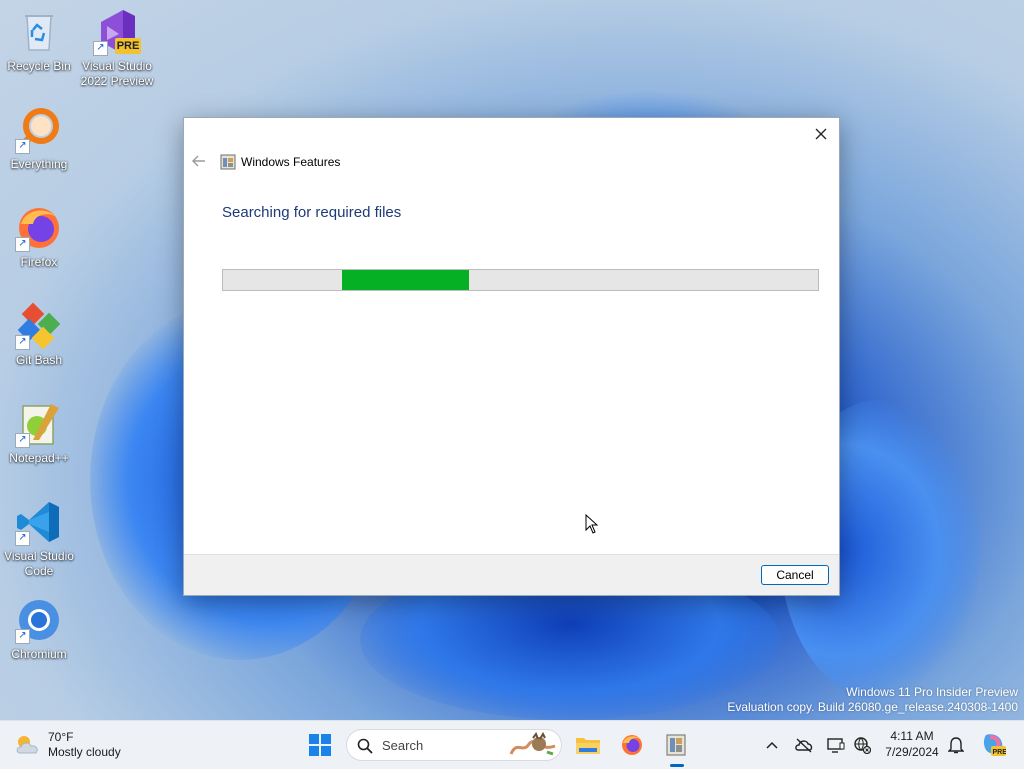 Image resolution: width=1024 pixels, height=769 pixels. I want to click on progress-bar, so click(520, 280).